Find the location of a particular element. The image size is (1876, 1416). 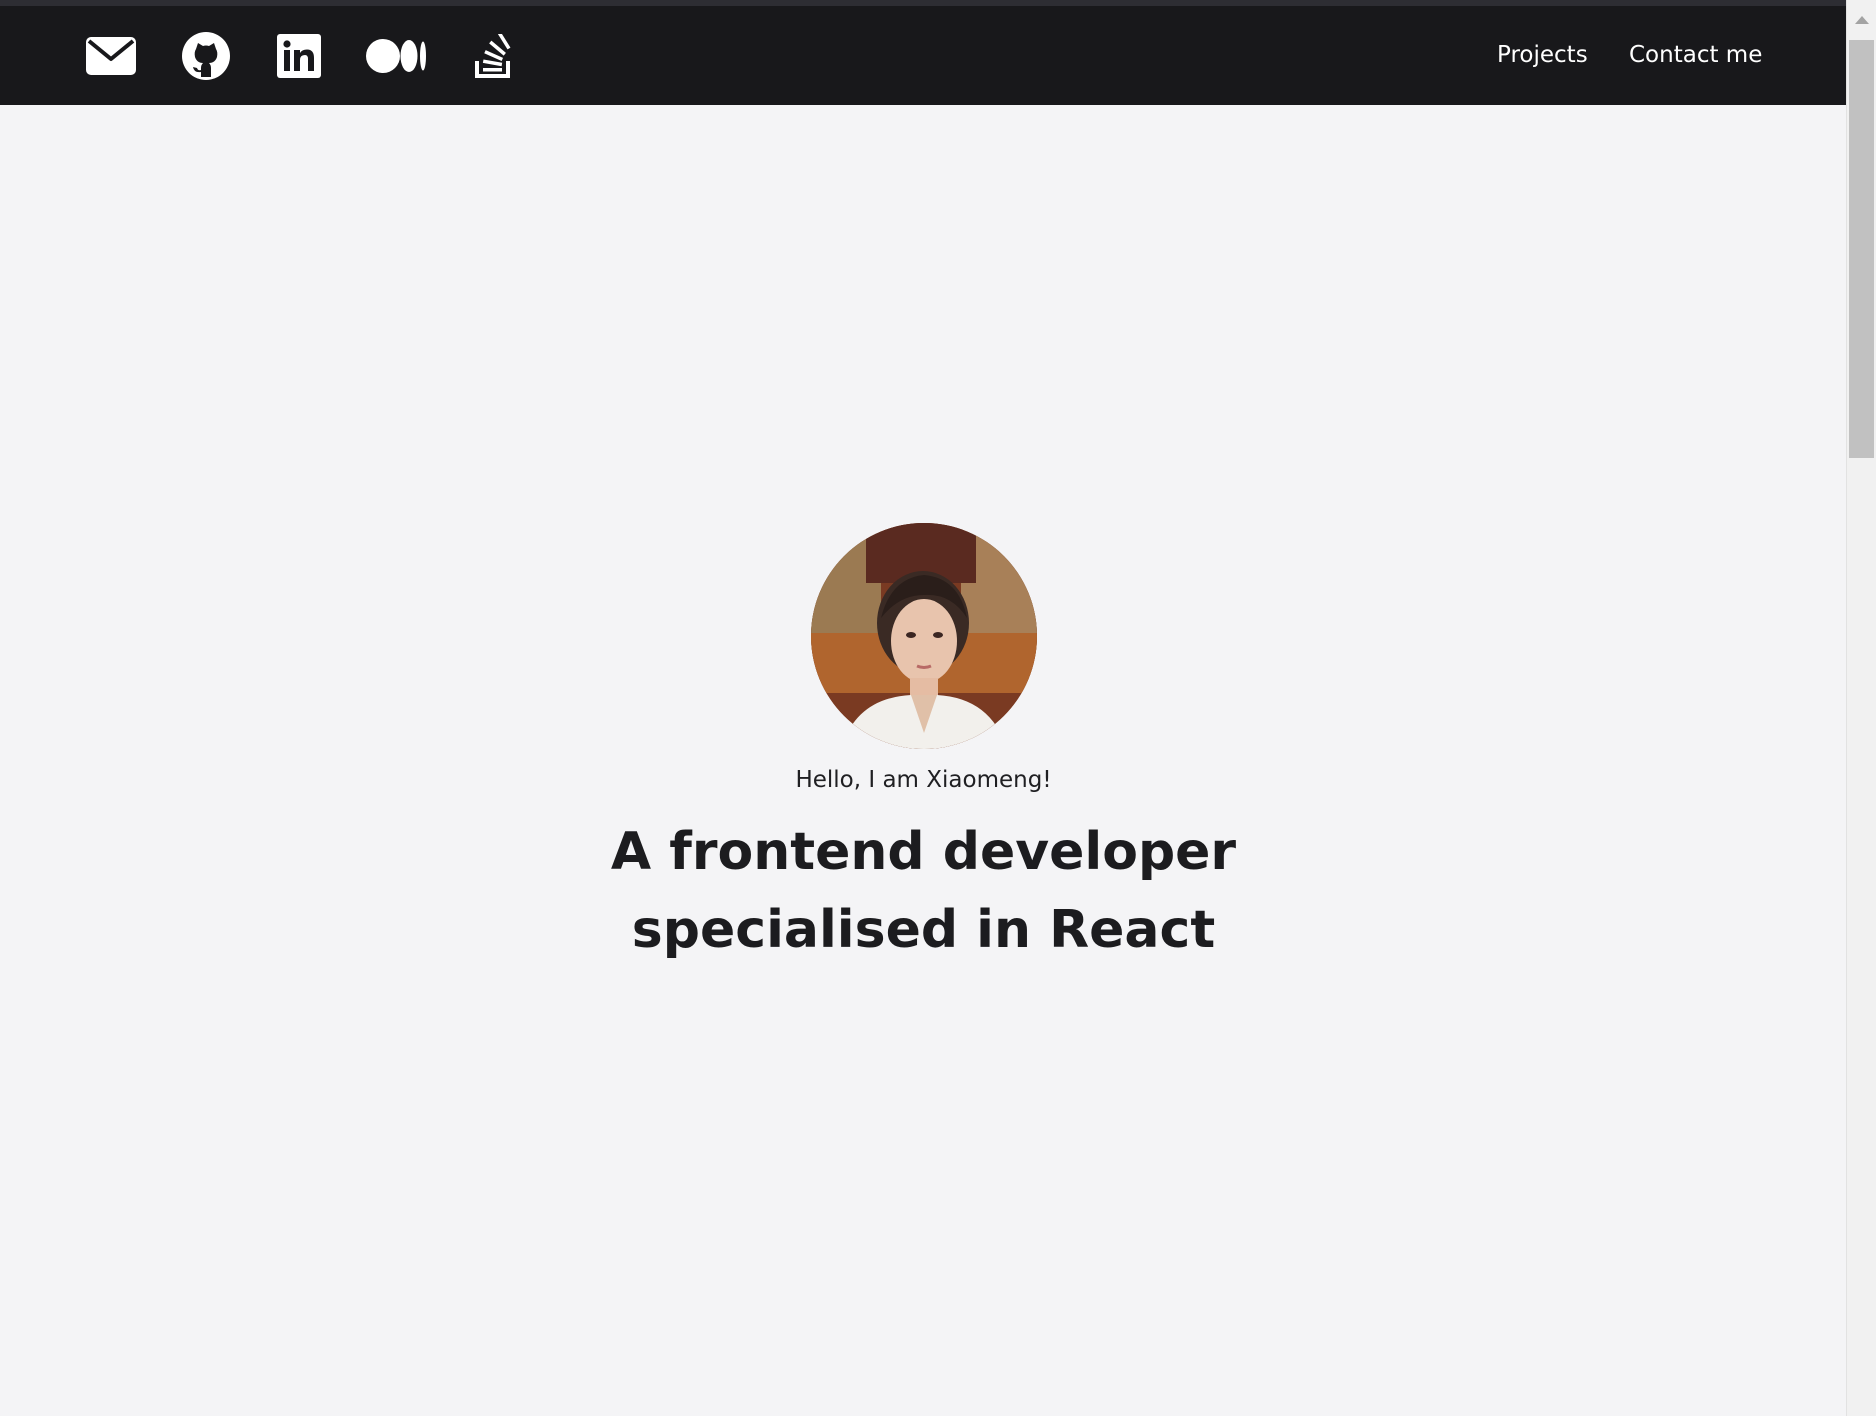

linkedin-link is located at coordinates (299, 55).